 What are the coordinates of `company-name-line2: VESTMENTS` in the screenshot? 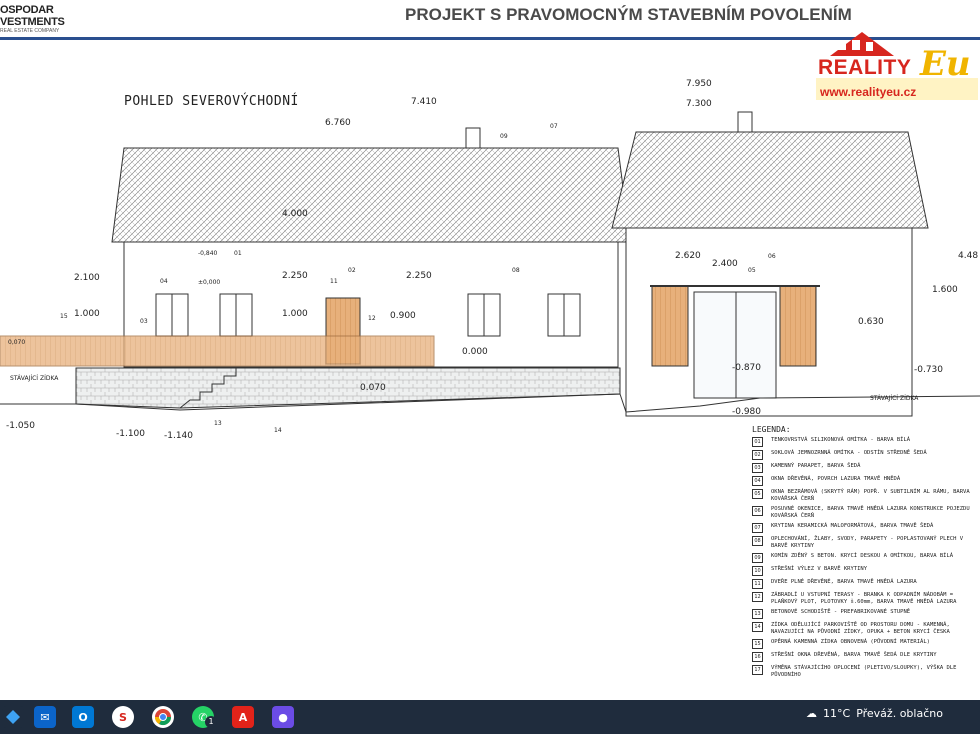 It's located at (32, 22).